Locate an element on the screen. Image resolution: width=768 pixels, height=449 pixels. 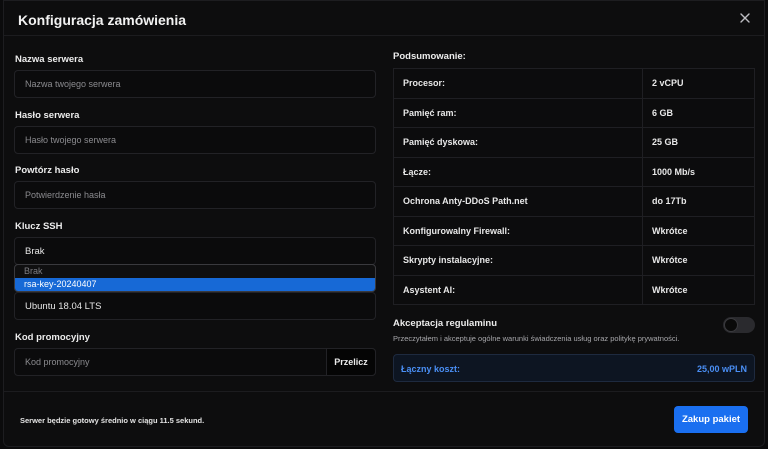
summary-value: 6 GB is located at coordinates (698, 112).